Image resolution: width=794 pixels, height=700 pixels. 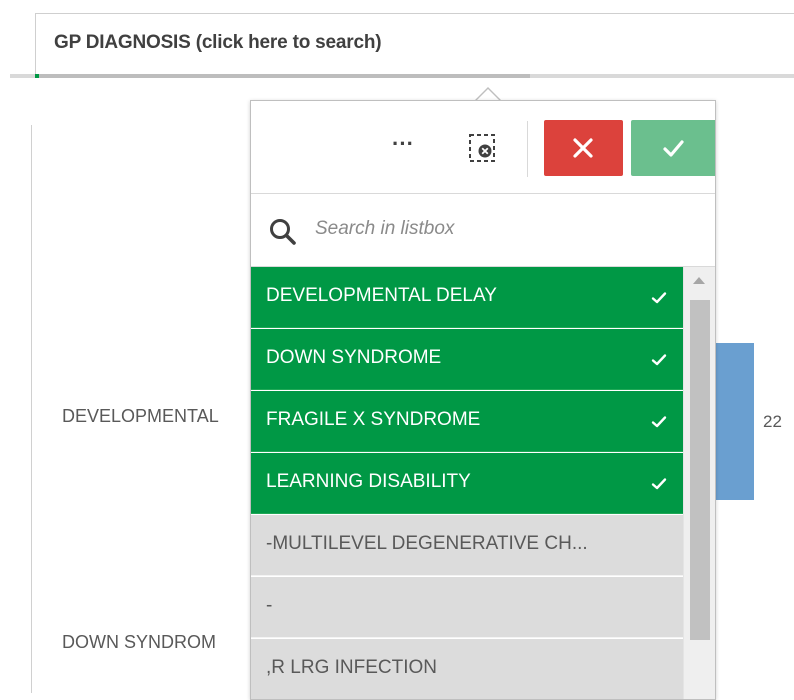 What do you see at coordinates (467, 359) in the screenshot?
I see `list-item: DOWN SYNDROME` at bounding box center [467, 359].